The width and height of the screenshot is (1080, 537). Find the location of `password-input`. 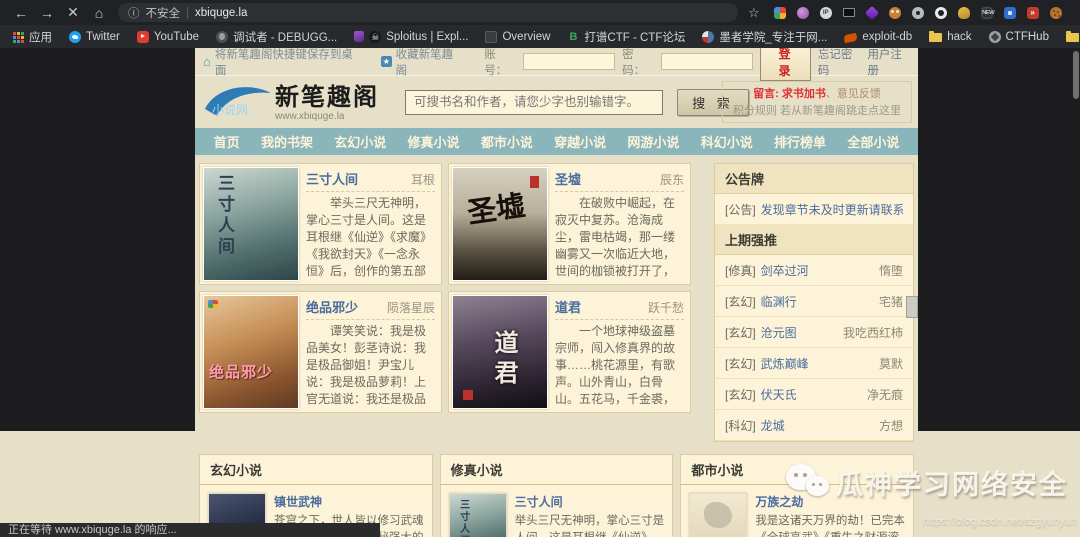

password-input is located at coordinates (707, 61).